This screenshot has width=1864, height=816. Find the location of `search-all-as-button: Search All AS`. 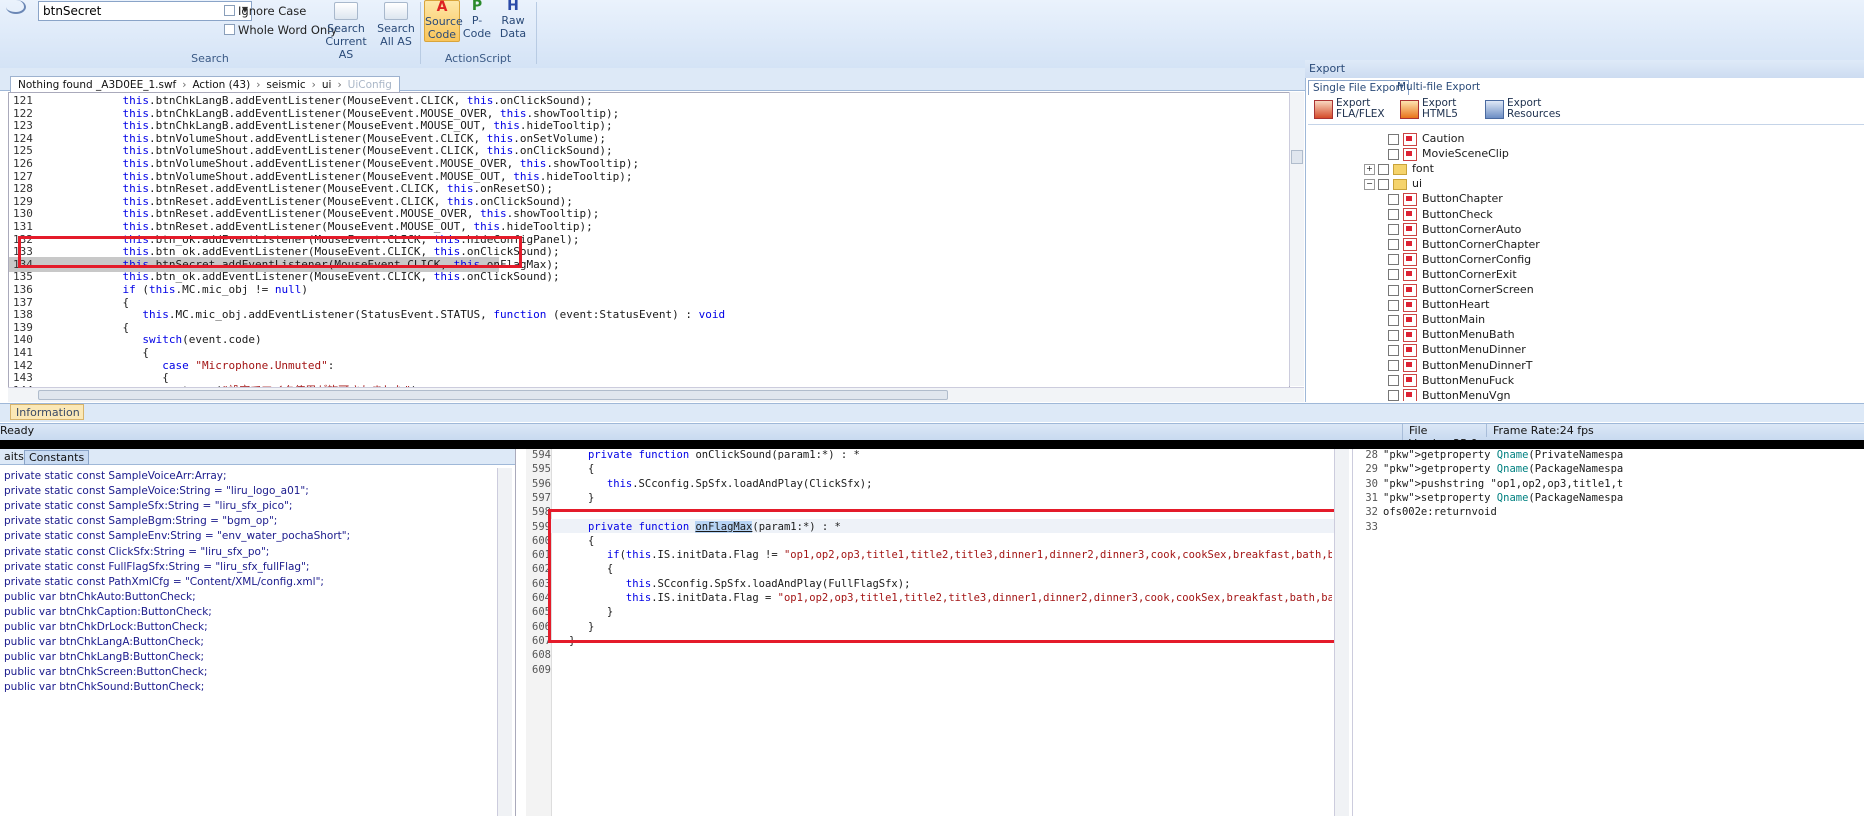

search-all-as-button: Search All AS is located at coordinates (396, 25).